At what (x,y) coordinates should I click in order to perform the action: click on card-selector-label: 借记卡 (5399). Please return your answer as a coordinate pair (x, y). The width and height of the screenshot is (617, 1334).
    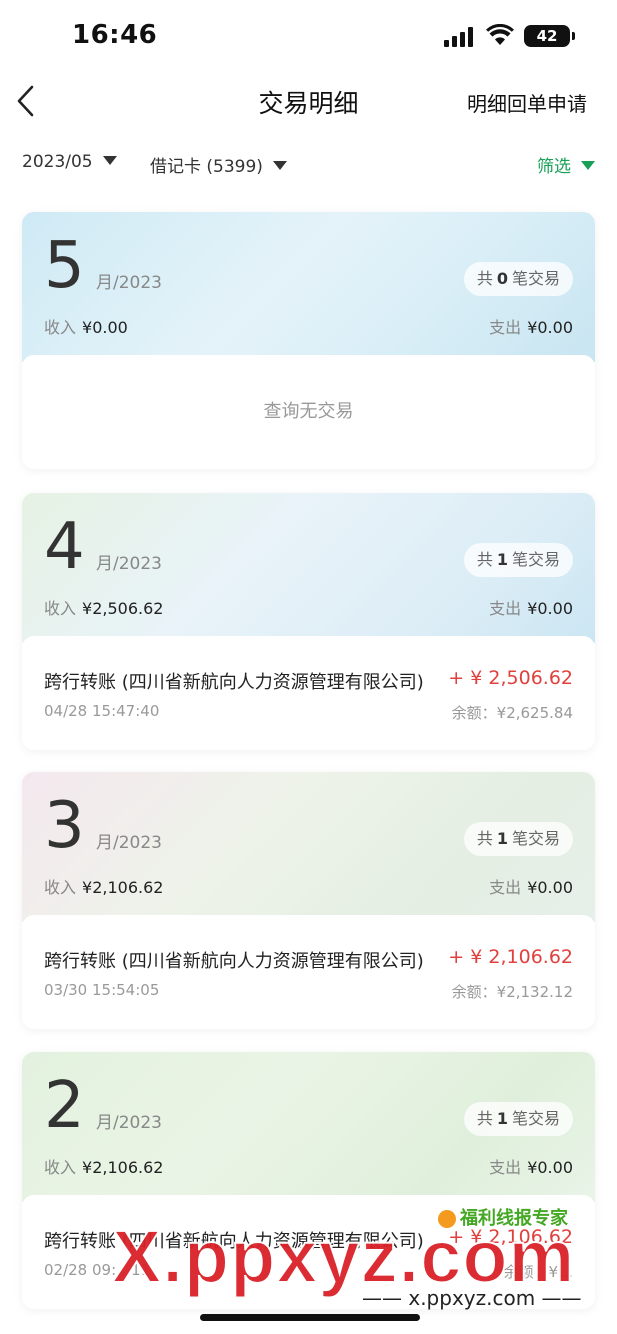
    Looking at the image, I should click on (206, 167).